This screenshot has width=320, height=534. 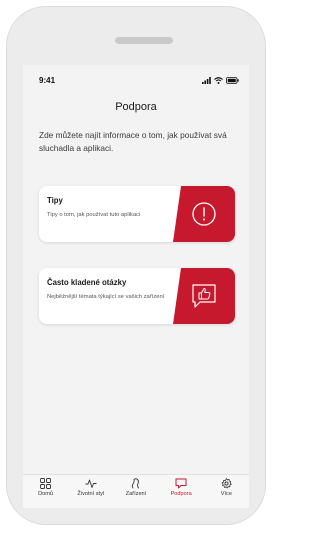 I want to click on tips-card-description: Tipy o tom, jak používat tuto aplikaci, so click(x=94, y=215).